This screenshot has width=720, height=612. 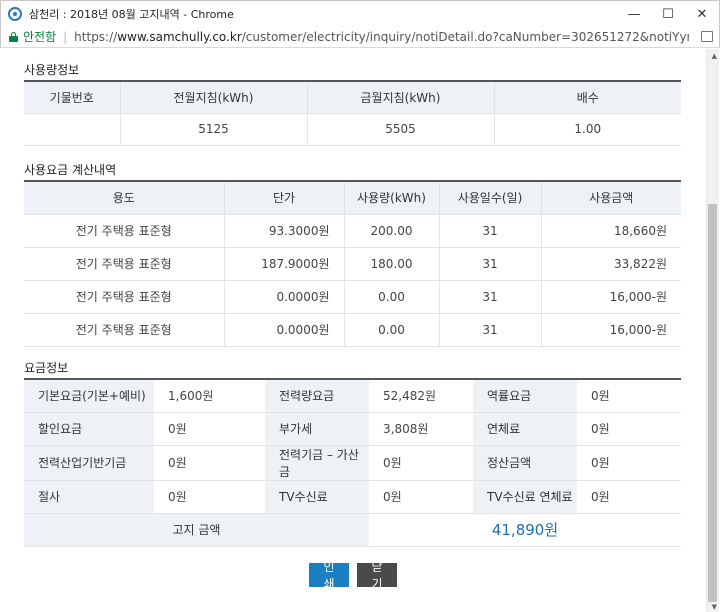 What do you see at coordinates (72, 97) in the screenshot?
I see `usage-header-meter: 기물번호` at bounding box center [72, 97].